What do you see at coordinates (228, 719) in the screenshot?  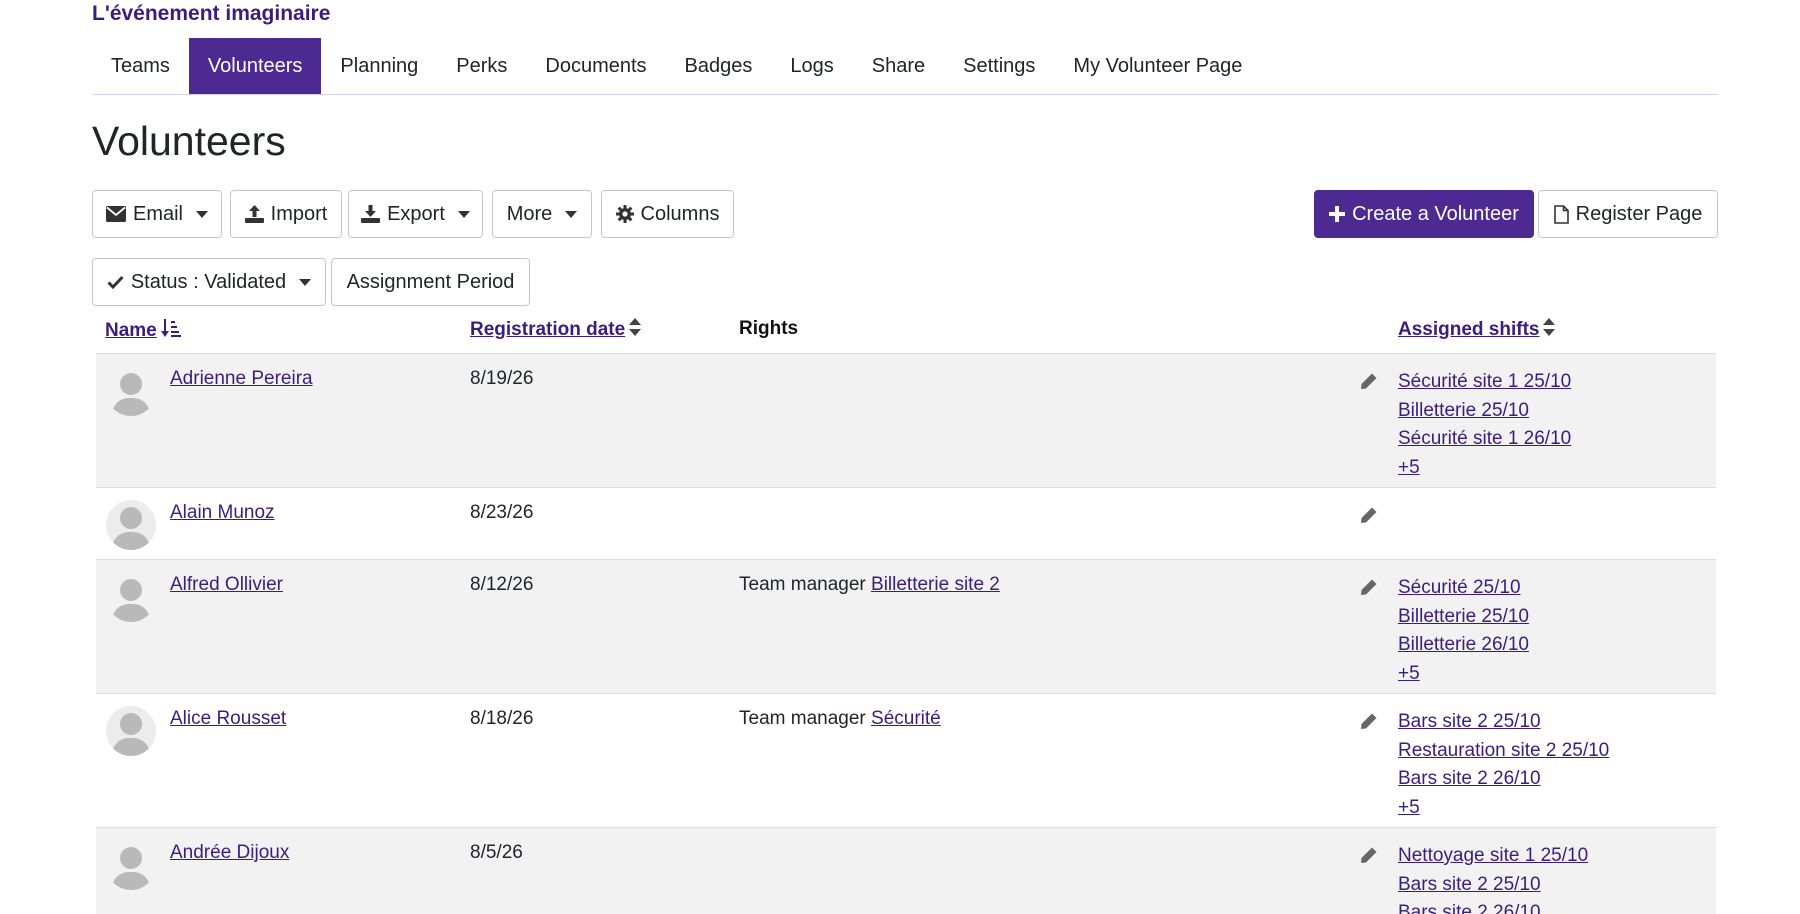 I see `volunteer-name-link: Alice Rousset` at bounding box center [228, 719].